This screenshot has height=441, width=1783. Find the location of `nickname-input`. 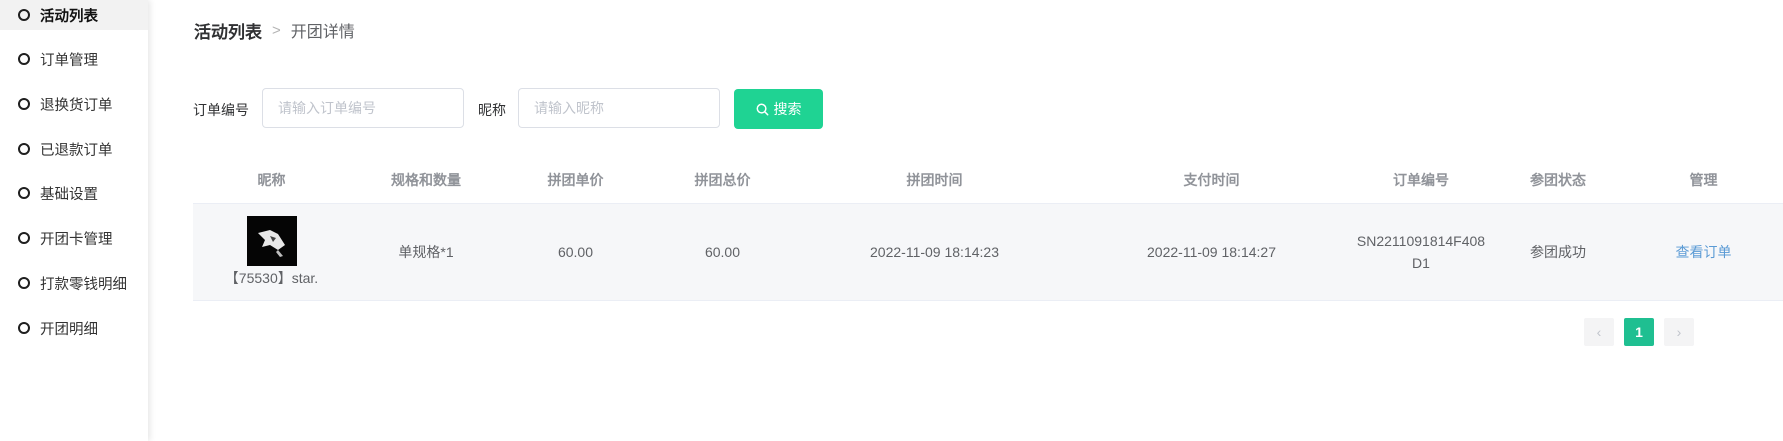

nickname-input is located at coordinates (619, 108).